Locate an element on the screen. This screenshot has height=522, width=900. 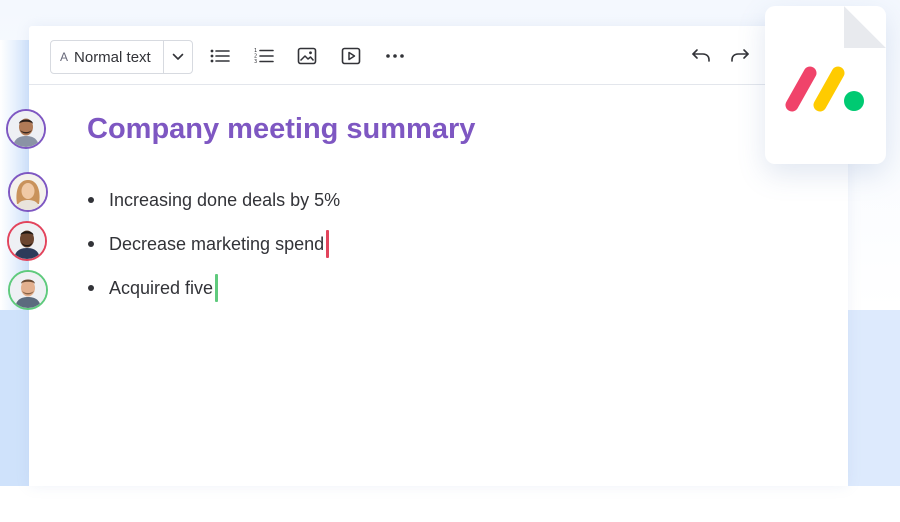
numbered-list-button: 1 2 3 is located at coordinates (264, 56).